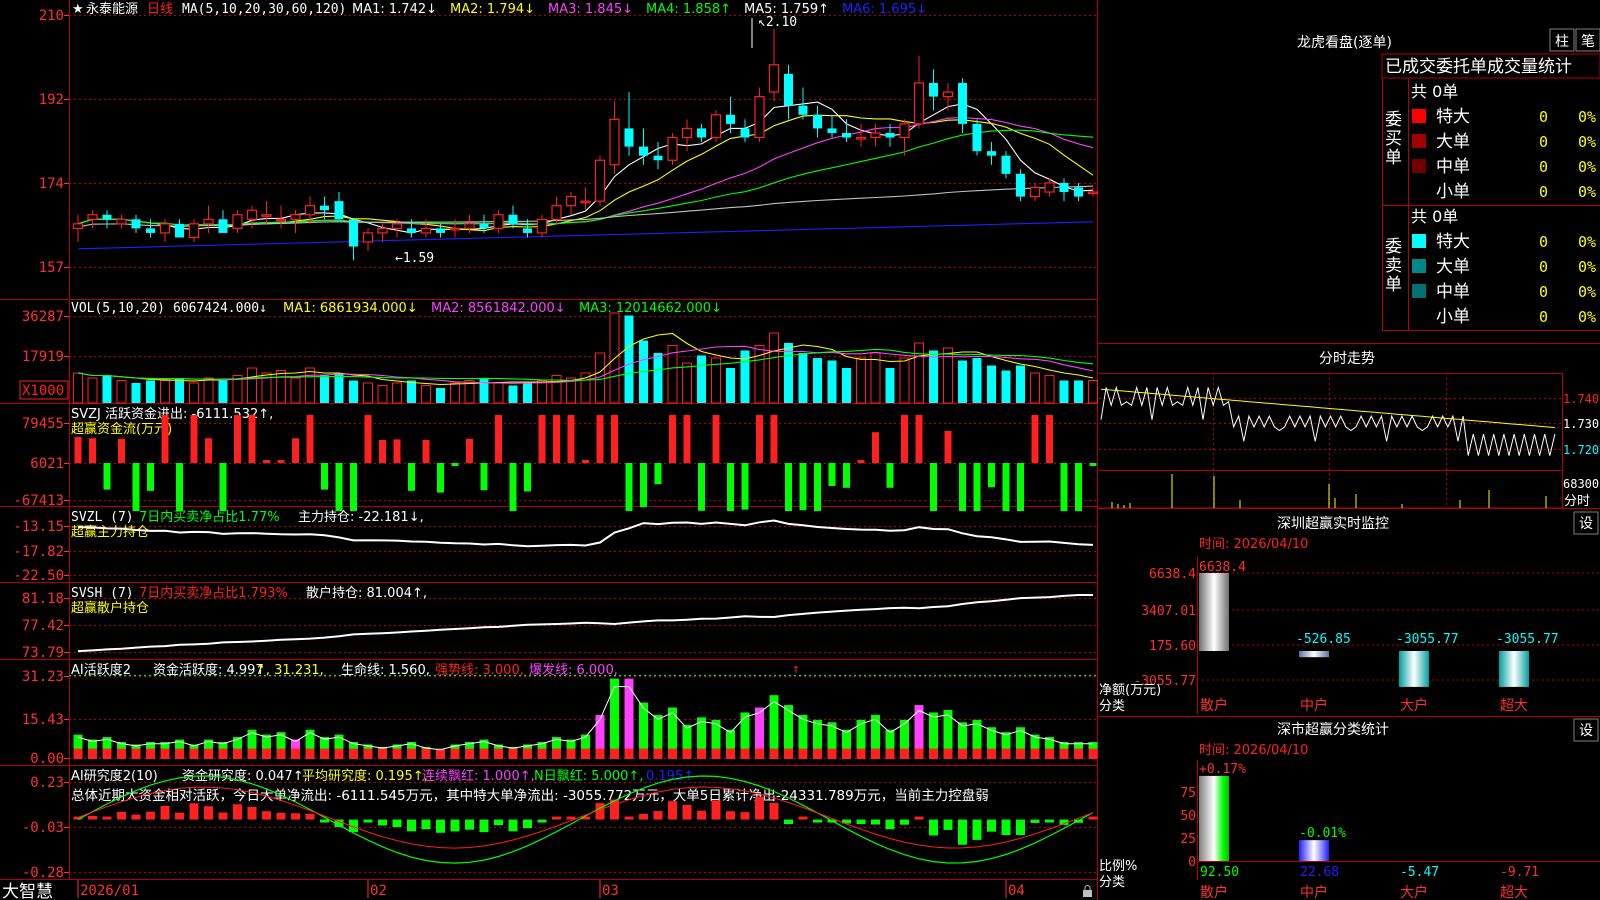  Describe the element at coordinates (51, 100) in the screenshot. I see `kline-ticks-label: 192` at that location.